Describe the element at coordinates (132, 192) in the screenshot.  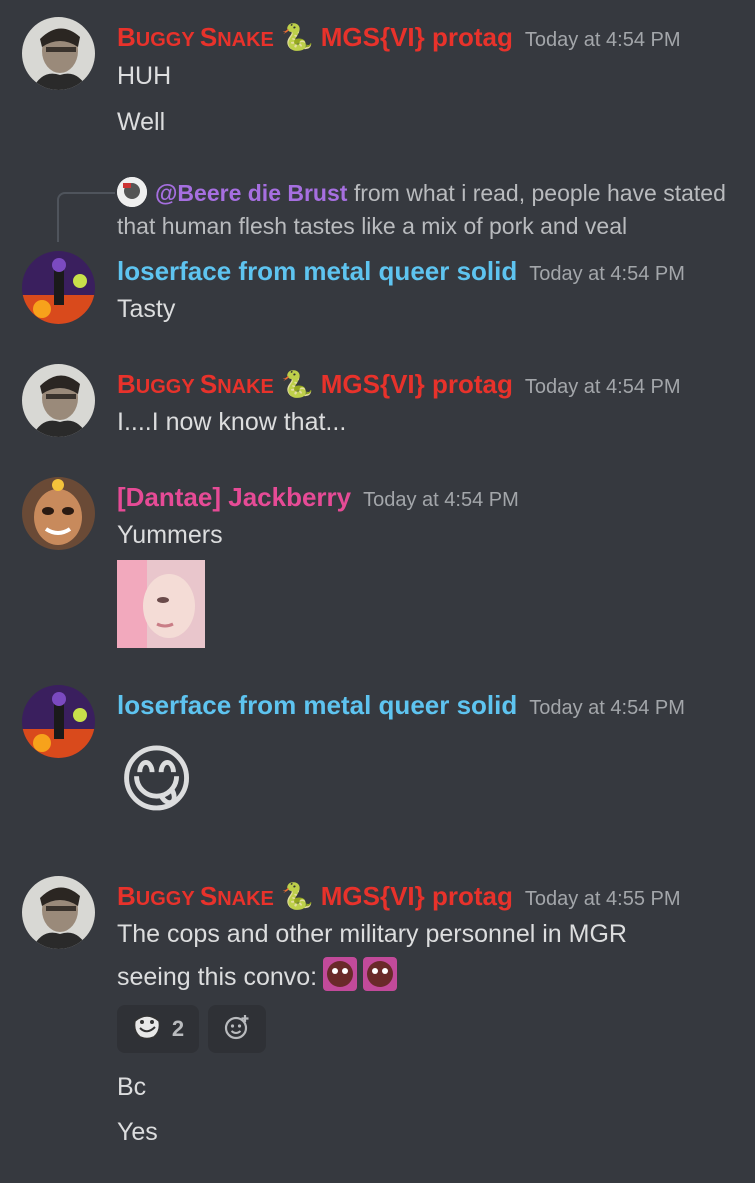
I see `avatar-beere` at that location.